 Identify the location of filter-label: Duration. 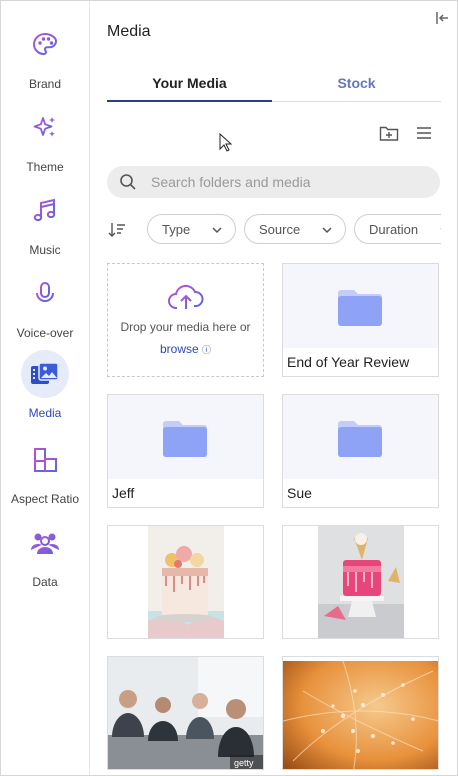
(394, 229).